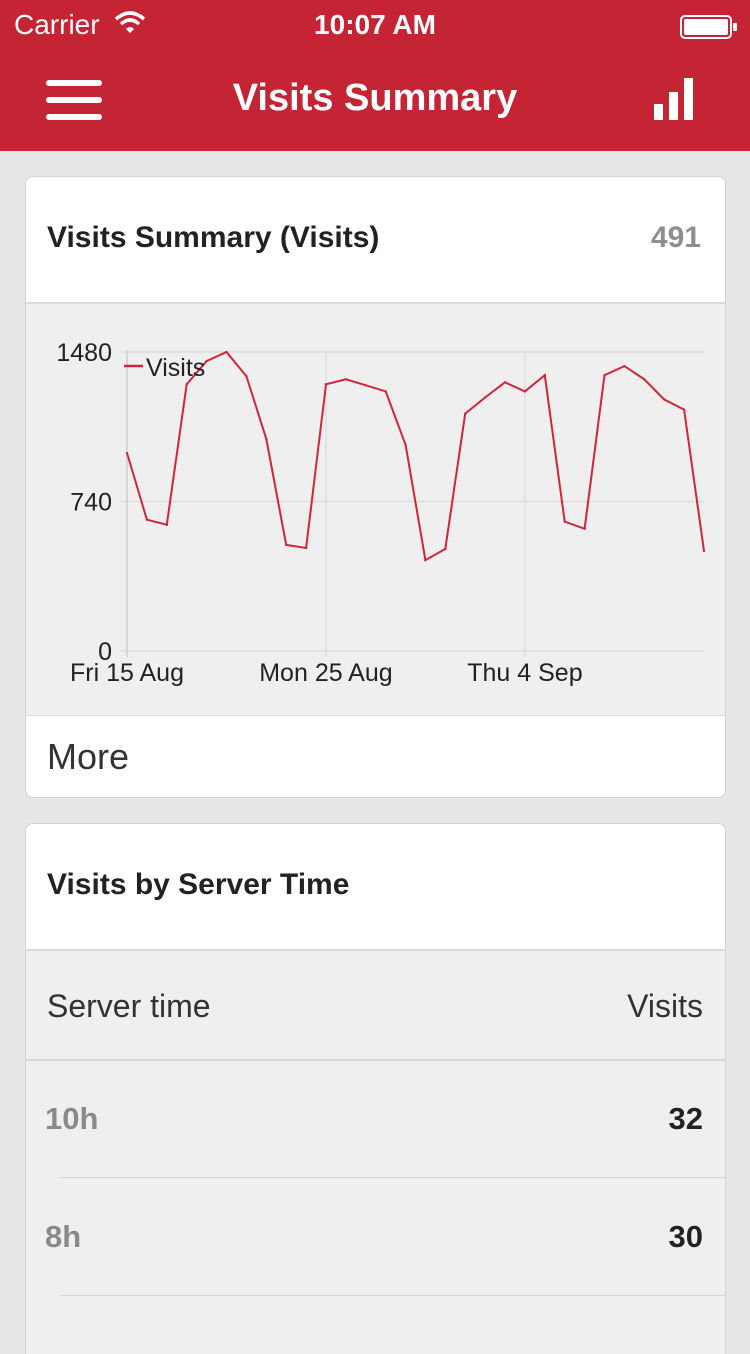 This screenshot has height=1354, width=750. I want to click on table-header: Server time Visits, so click(375, 1006).